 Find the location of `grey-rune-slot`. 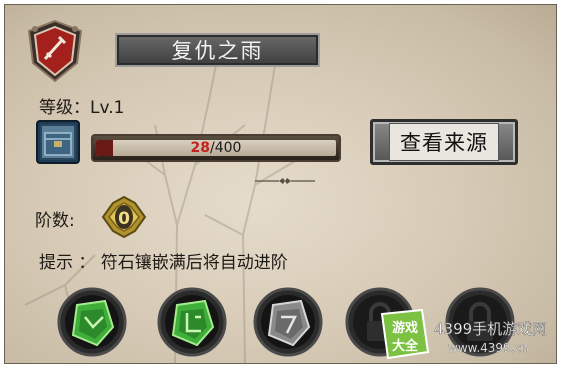

grey-rune-slot is located at coordinates (288, 322).